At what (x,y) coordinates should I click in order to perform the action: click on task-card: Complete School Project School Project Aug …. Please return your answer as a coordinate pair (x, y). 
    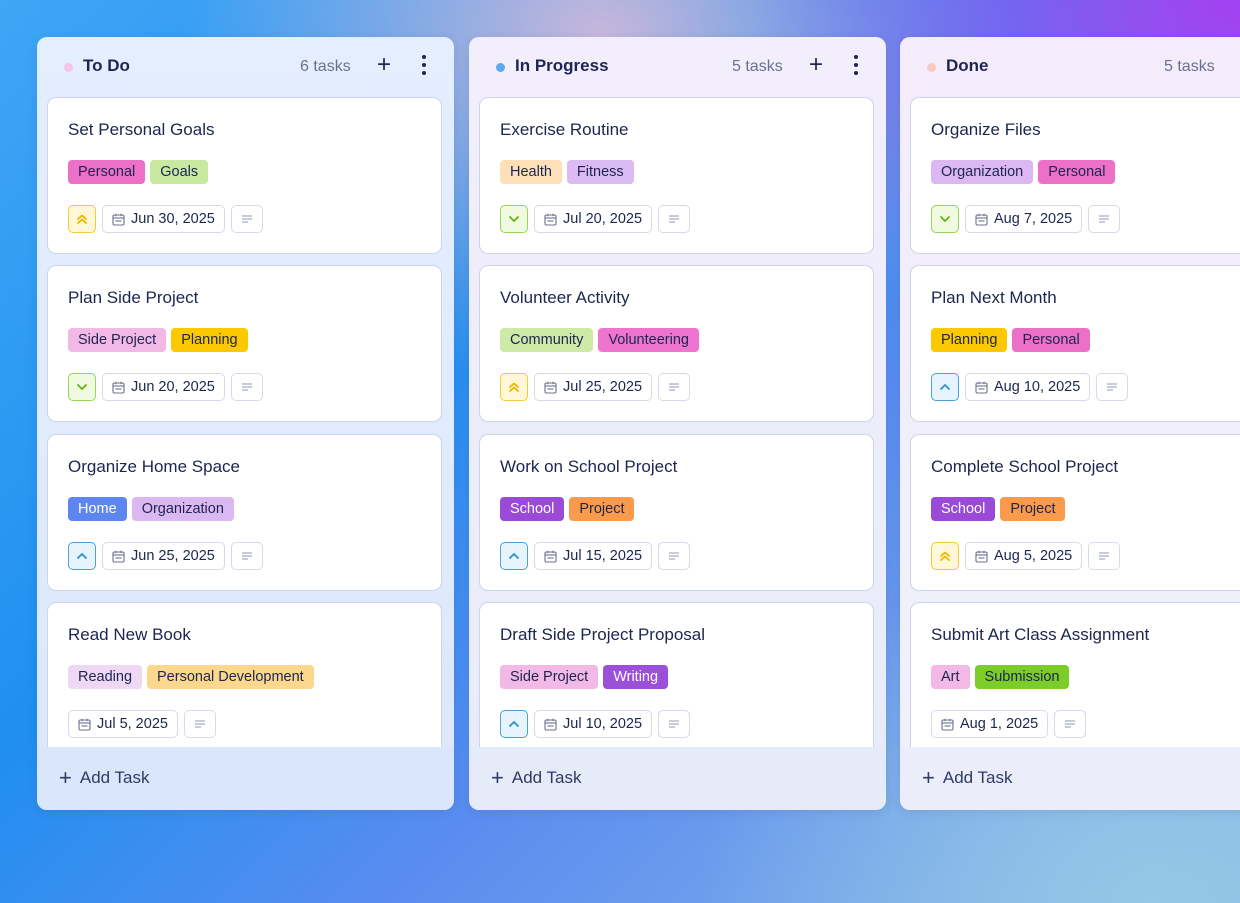
    Looking at the image, I should click on (1075, 512).